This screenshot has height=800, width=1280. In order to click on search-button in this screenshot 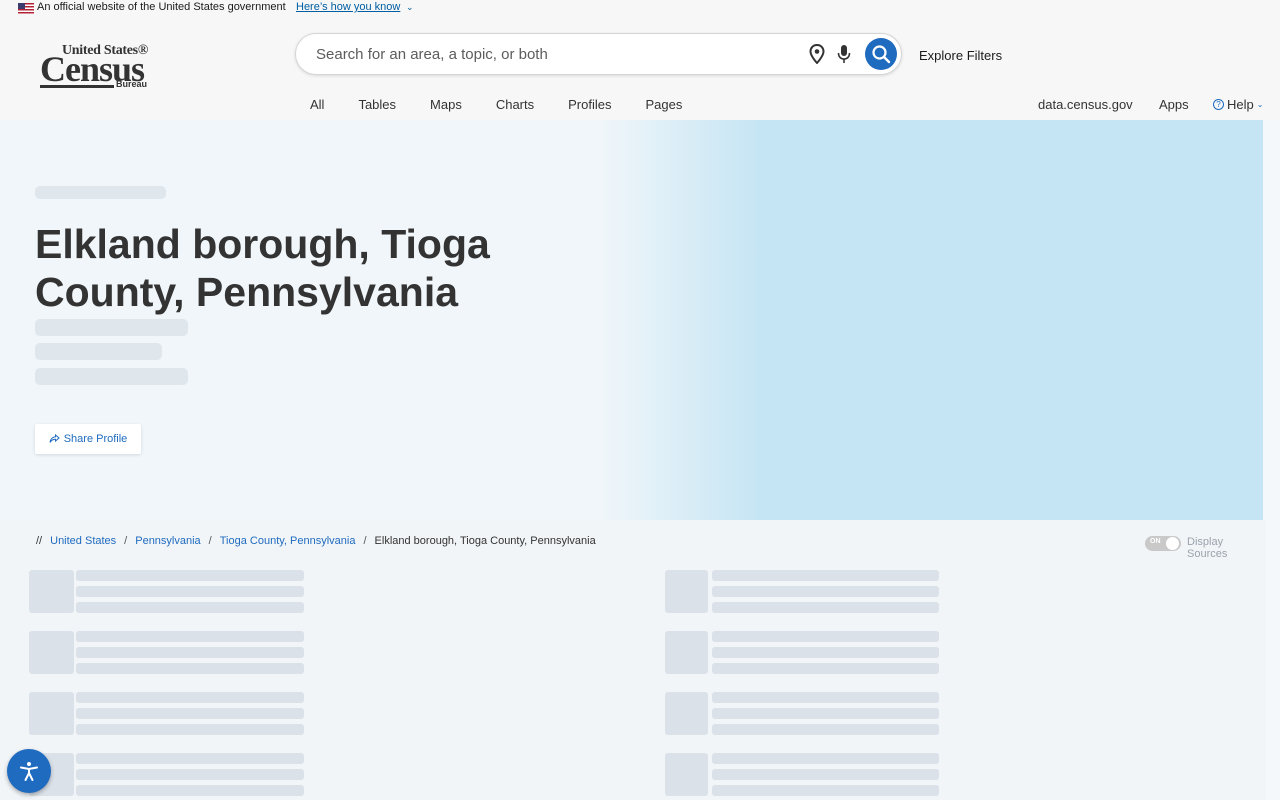, I will do `click(881, 54)`.